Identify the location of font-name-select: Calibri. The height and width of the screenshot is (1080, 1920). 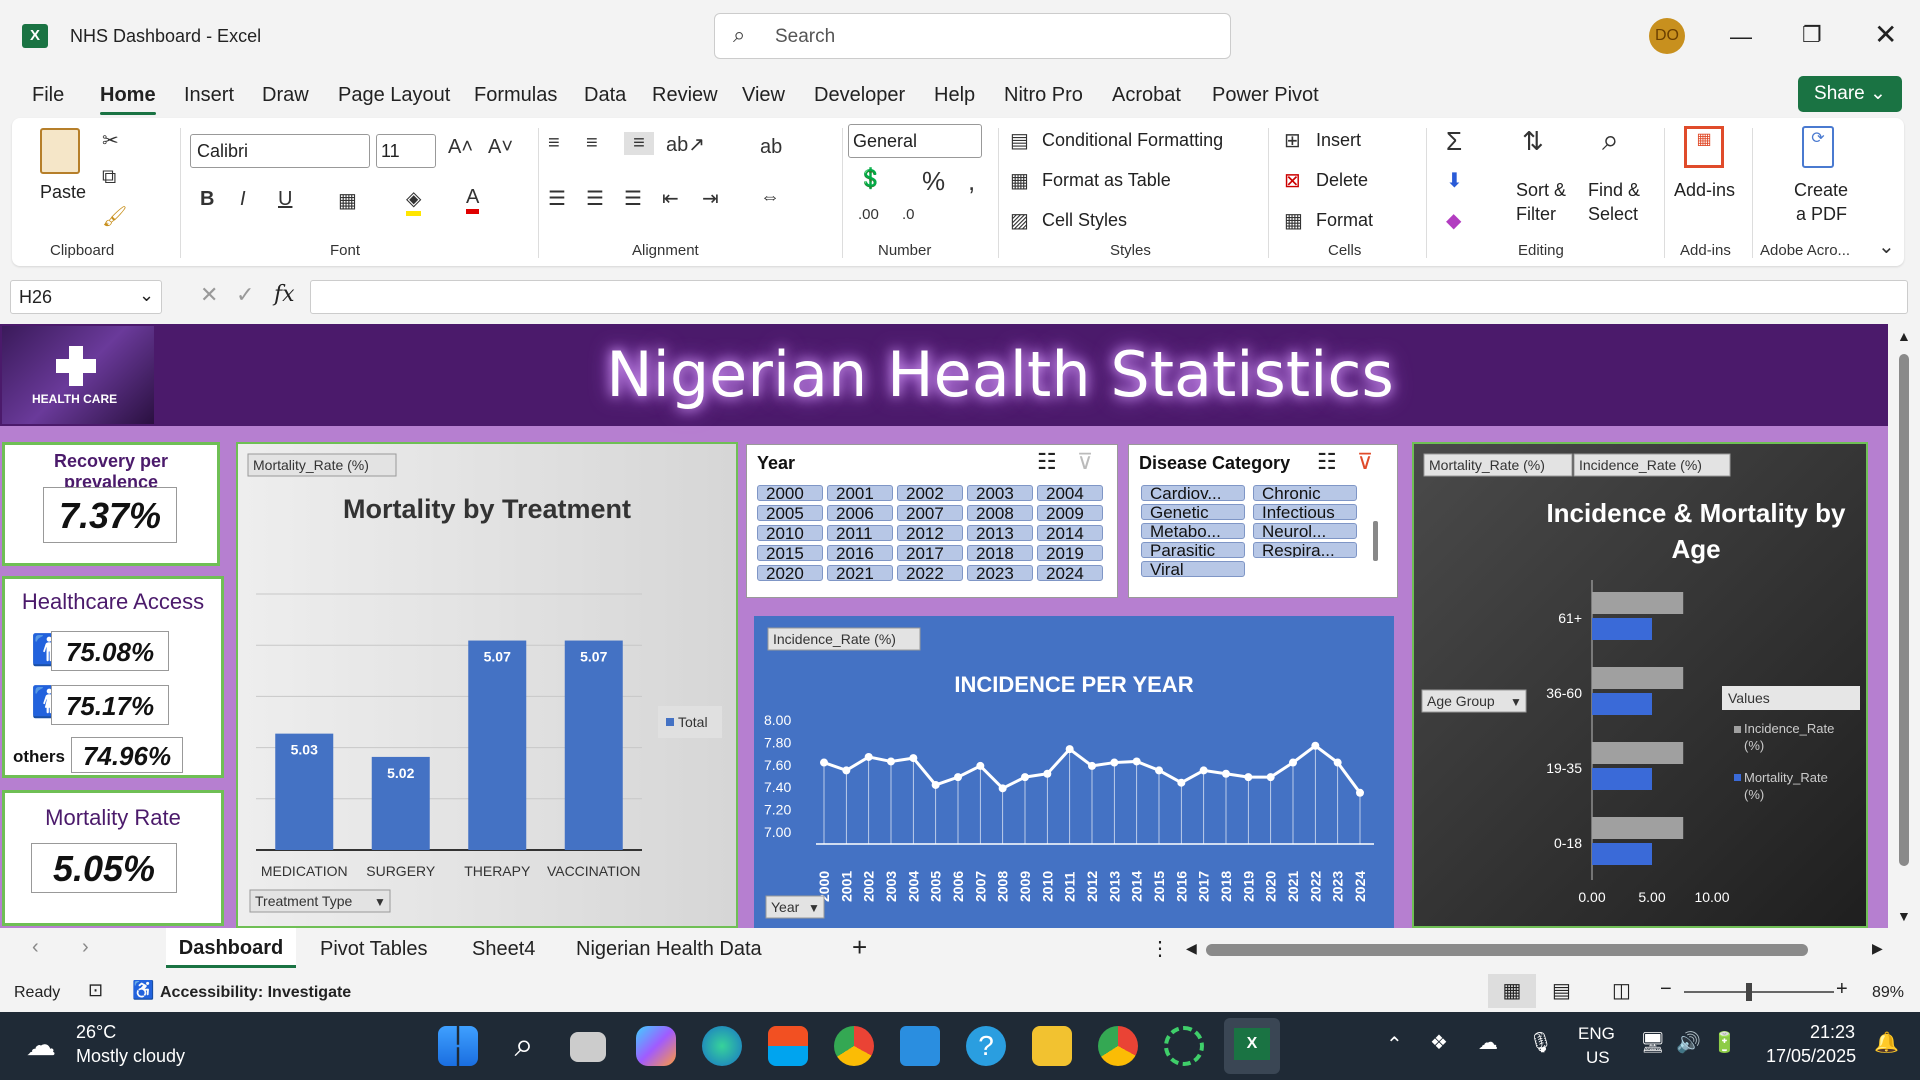
(280, 151).